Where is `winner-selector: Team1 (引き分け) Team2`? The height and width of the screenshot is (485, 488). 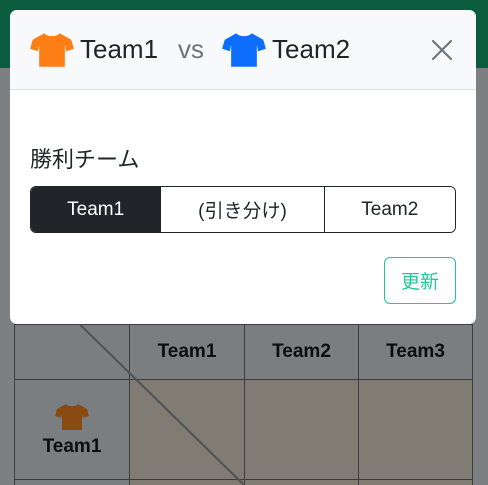 winner-selector: Team1 (引き分け) Team2 is located at coordinates (243, 209).